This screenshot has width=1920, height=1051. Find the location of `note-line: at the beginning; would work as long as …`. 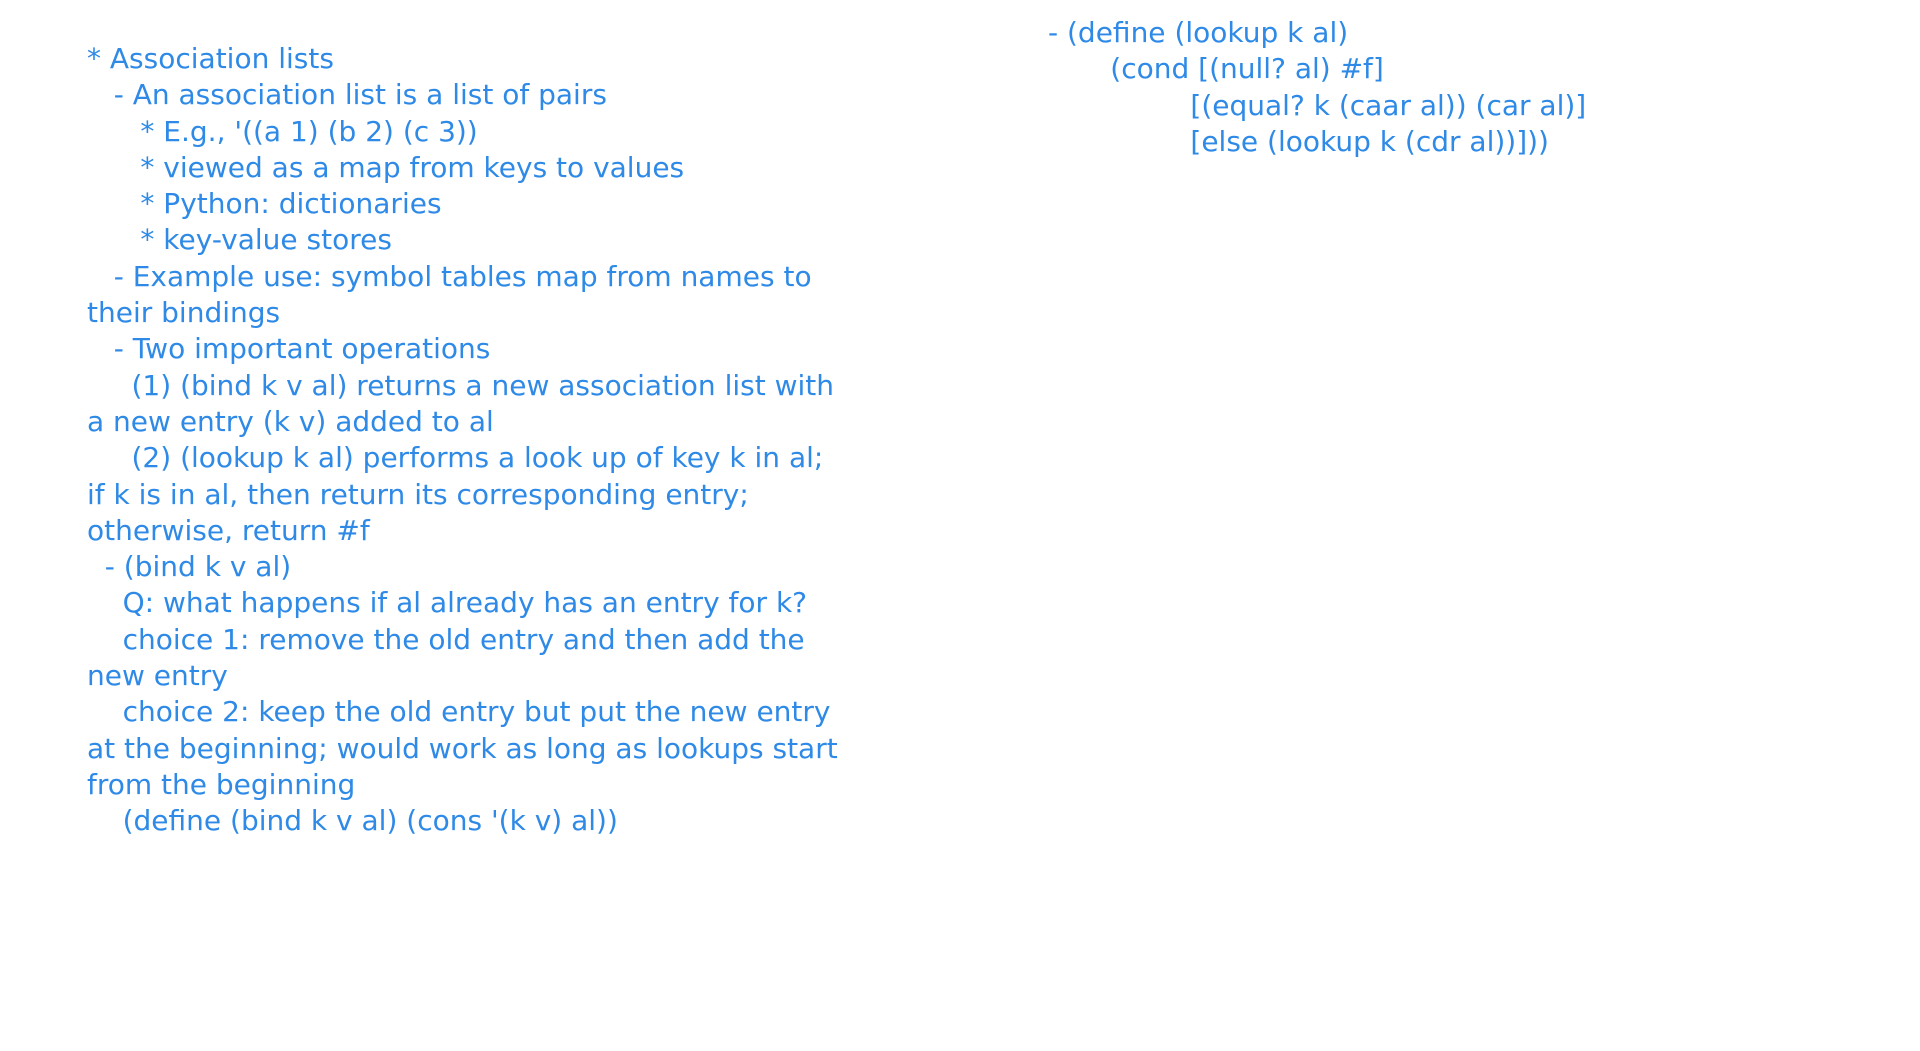

note-line: at the beginning; would work as long as … is located at coordinates (462, 748).